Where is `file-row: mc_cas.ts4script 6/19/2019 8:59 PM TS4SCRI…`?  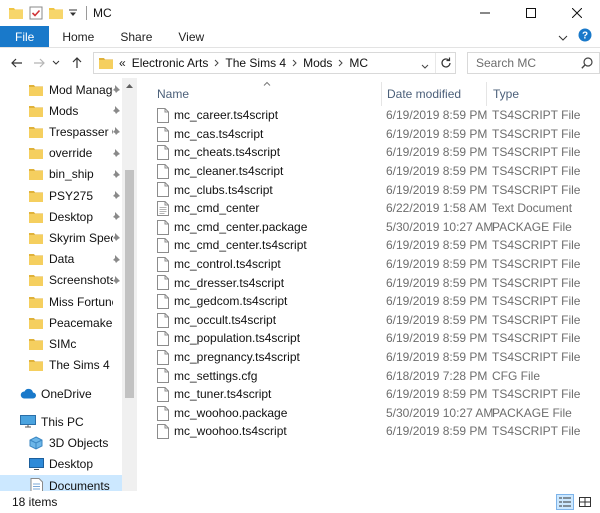
file-row: mc_cas.ts4script 6/19/2019 8:59 PM TS4SCRI… is located at coordinates (376, 134).